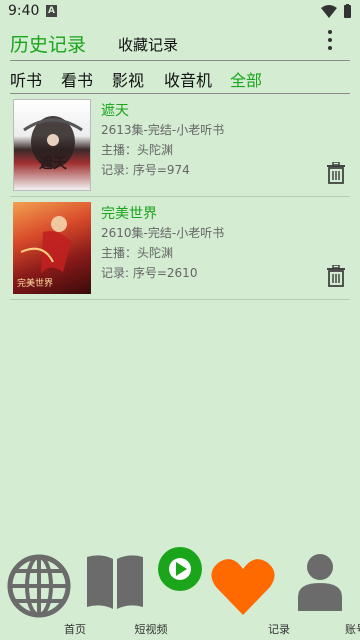  I want to click on cover-art: 遮天, so click(53, 144).